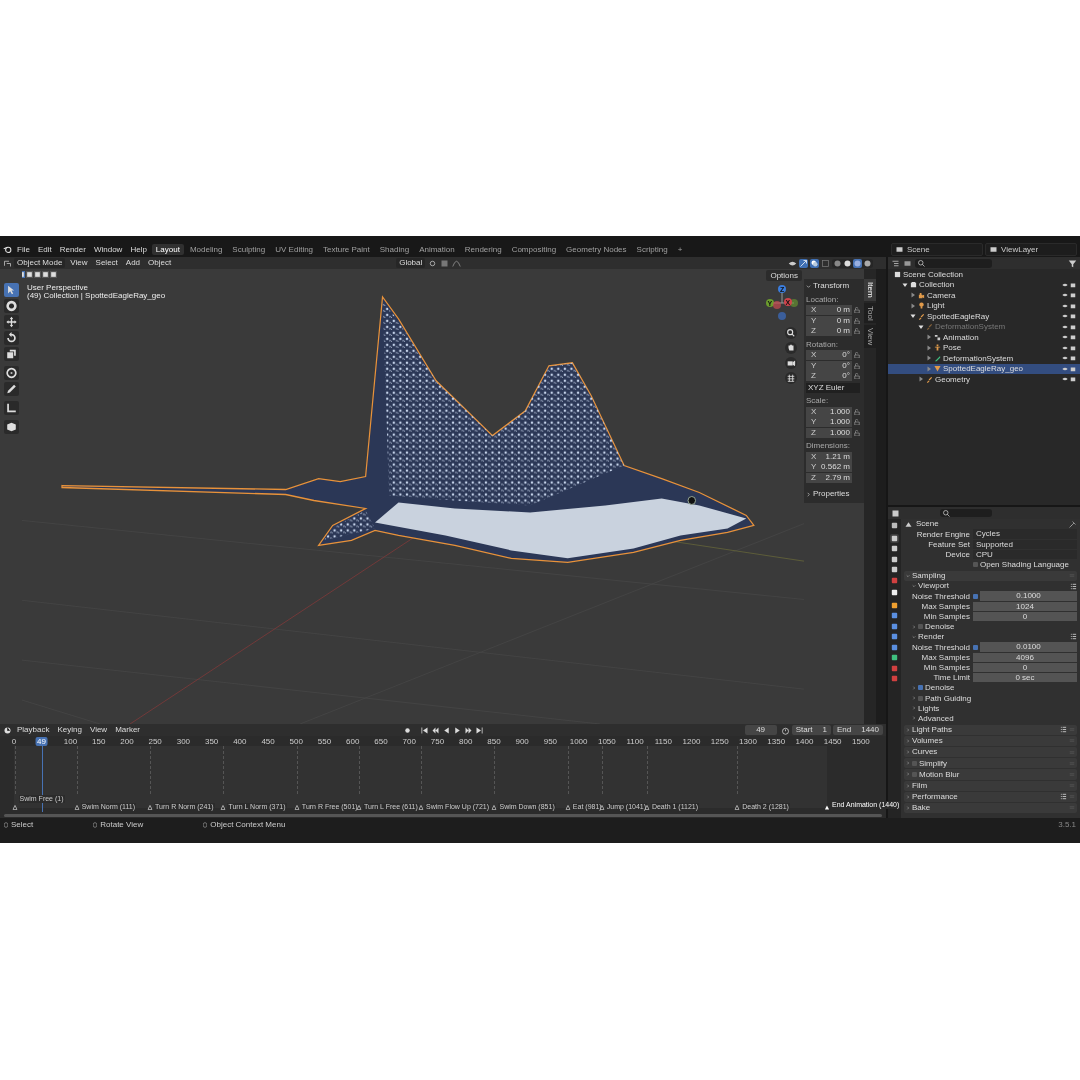 This screenshot has height=1080, width=1080. I want to click on number-field: 4096, so click(1025, 657).